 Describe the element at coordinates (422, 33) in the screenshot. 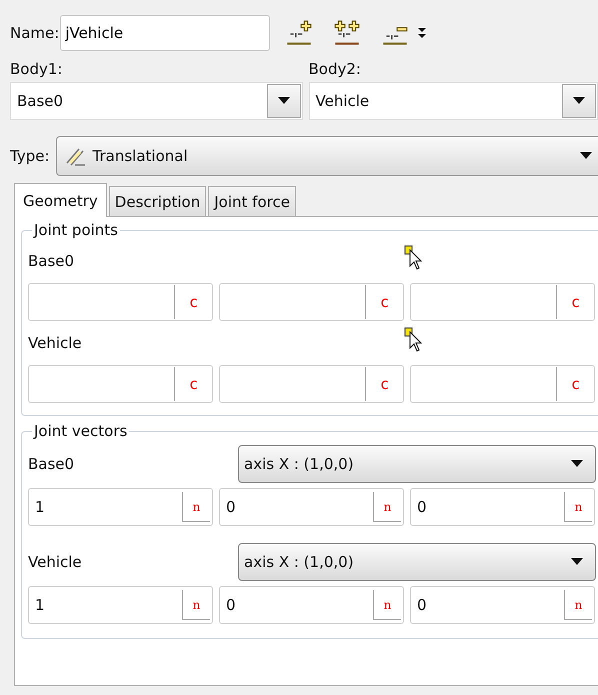

I see `overflow-icon` at that location.